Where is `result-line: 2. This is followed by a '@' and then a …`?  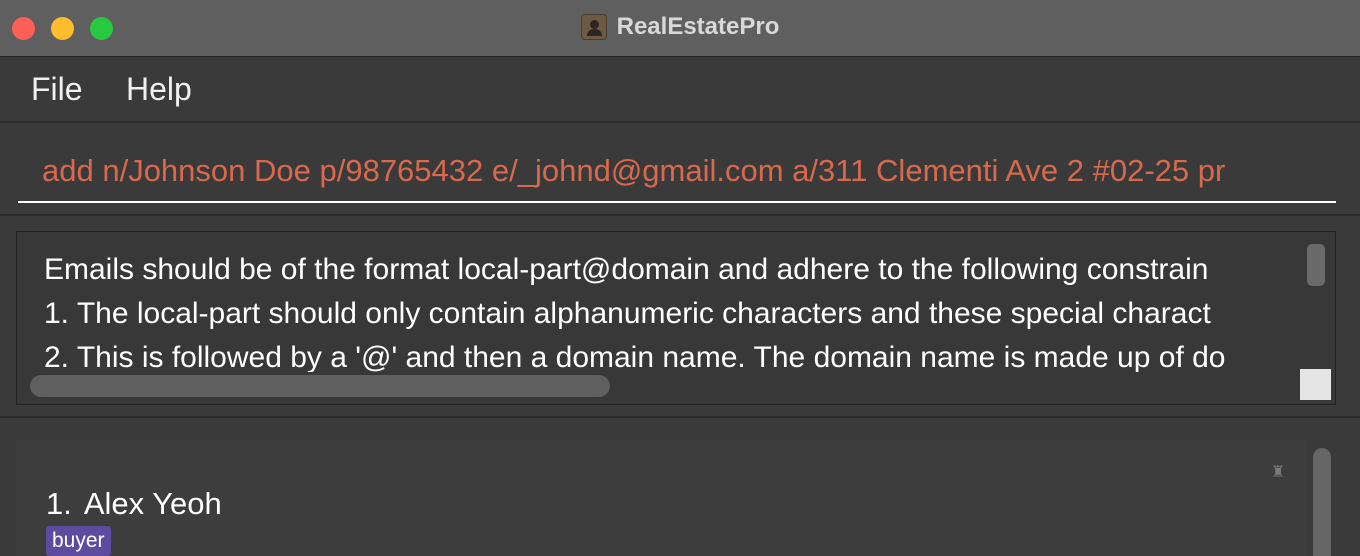 result-line: 2. This is followed by a '@' and then a … is located at coordinates (635, 356).